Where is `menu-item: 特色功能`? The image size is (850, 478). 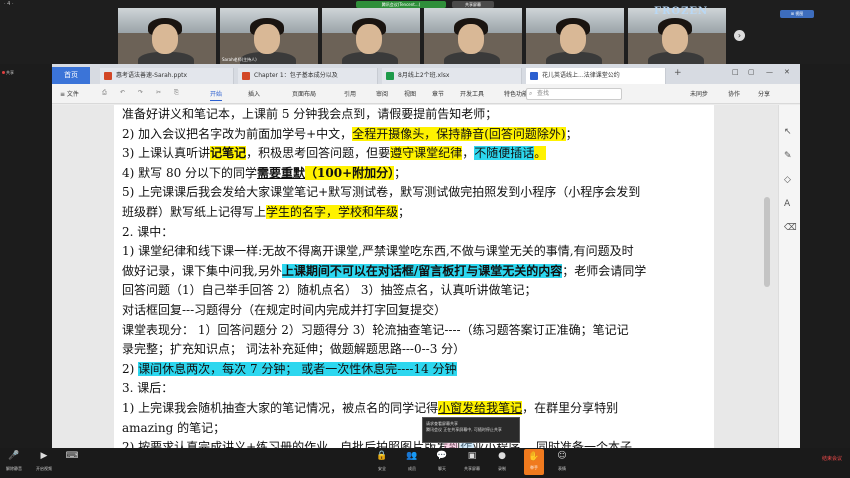
menu-item: 特色功能 is located at coordinates (516, 93).